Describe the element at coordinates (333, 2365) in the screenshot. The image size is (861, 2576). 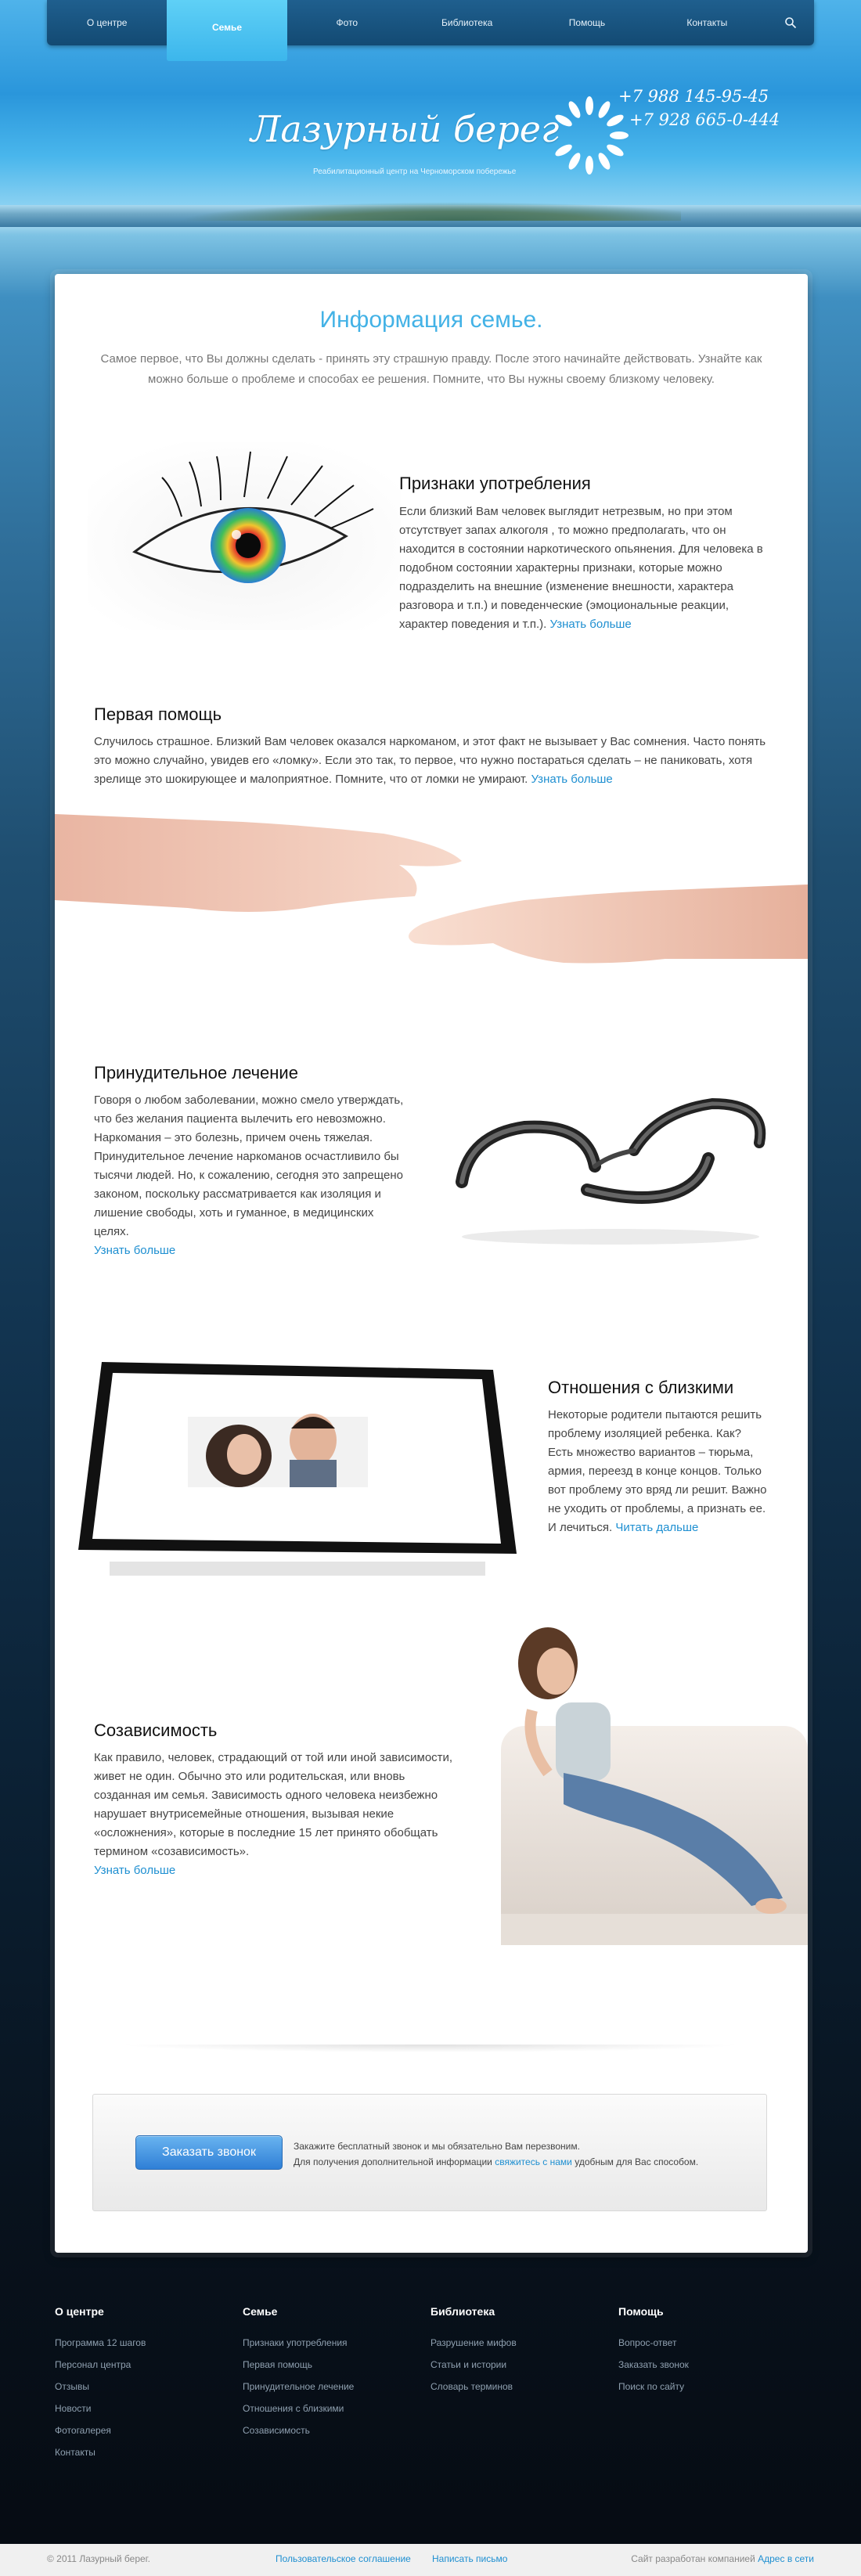
I see `footer-link: Первая помощь` at that location.